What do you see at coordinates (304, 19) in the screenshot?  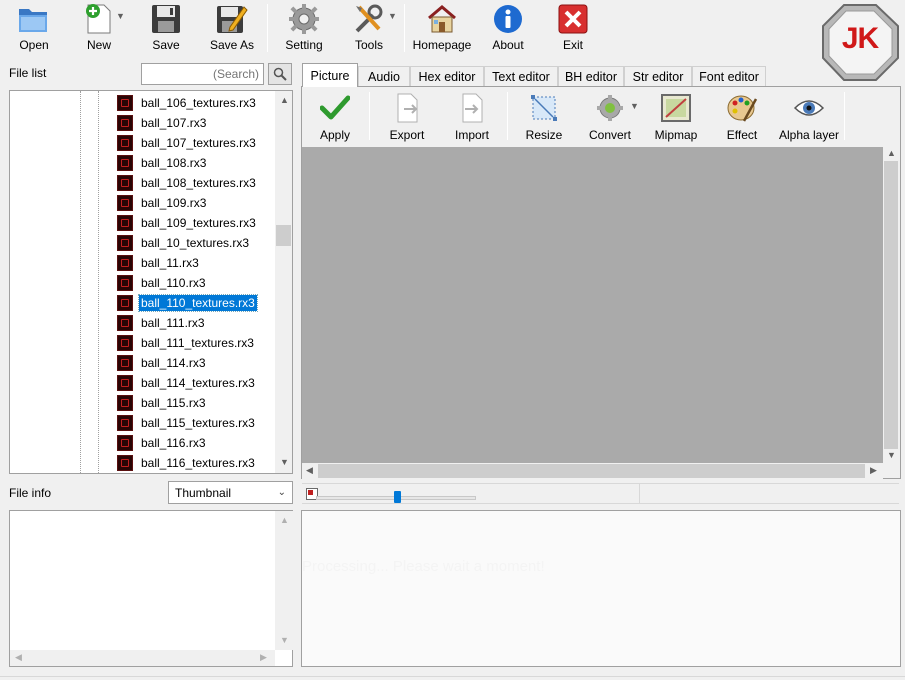 I see `gear-icon` at bounding box center [304, 19].